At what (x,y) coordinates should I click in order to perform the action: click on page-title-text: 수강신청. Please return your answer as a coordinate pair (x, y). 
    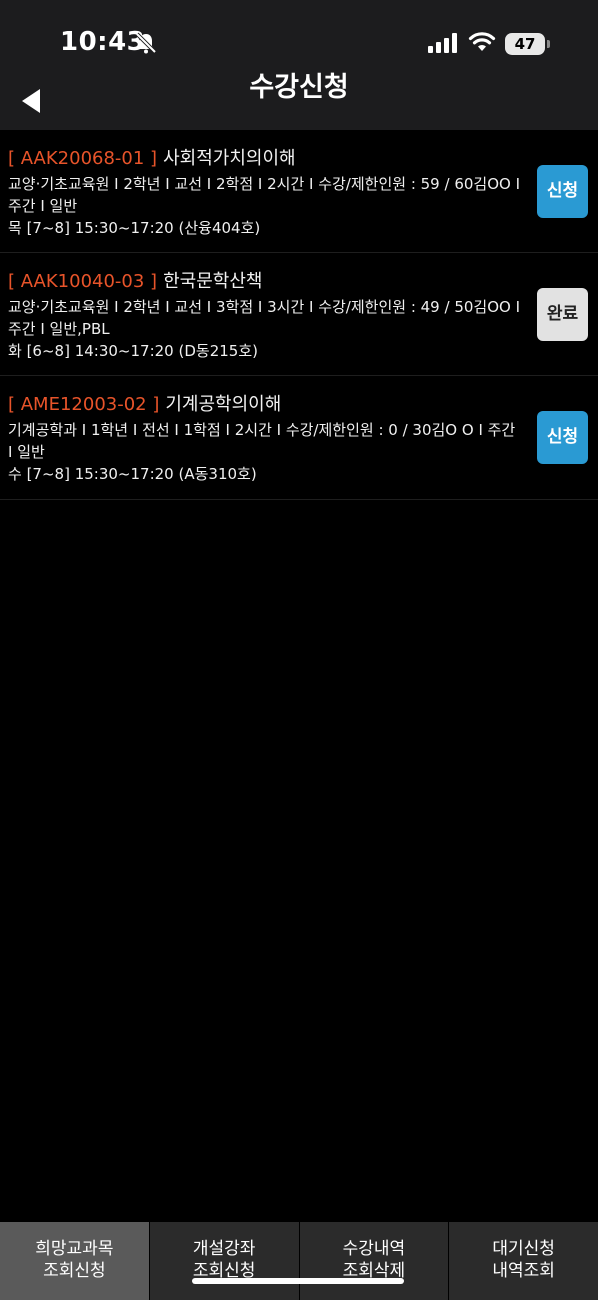
    Looking at the image, I should click on (299, 87).